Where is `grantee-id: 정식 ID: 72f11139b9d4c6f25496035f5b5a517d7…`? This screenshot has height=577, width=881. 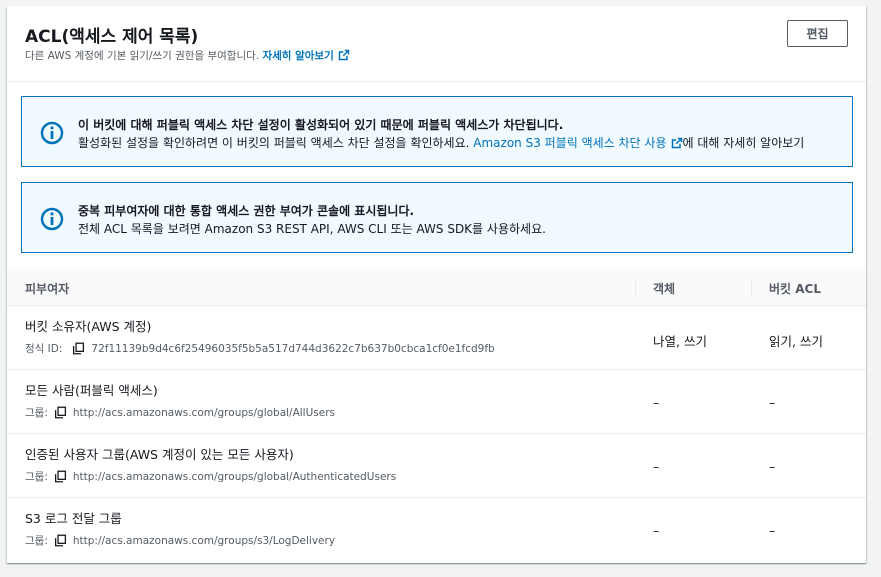 grantee-id: 정식 ID: 72f11139b9d4c6f25496035f5b5a517d7… is located at coordinates (260, 348).